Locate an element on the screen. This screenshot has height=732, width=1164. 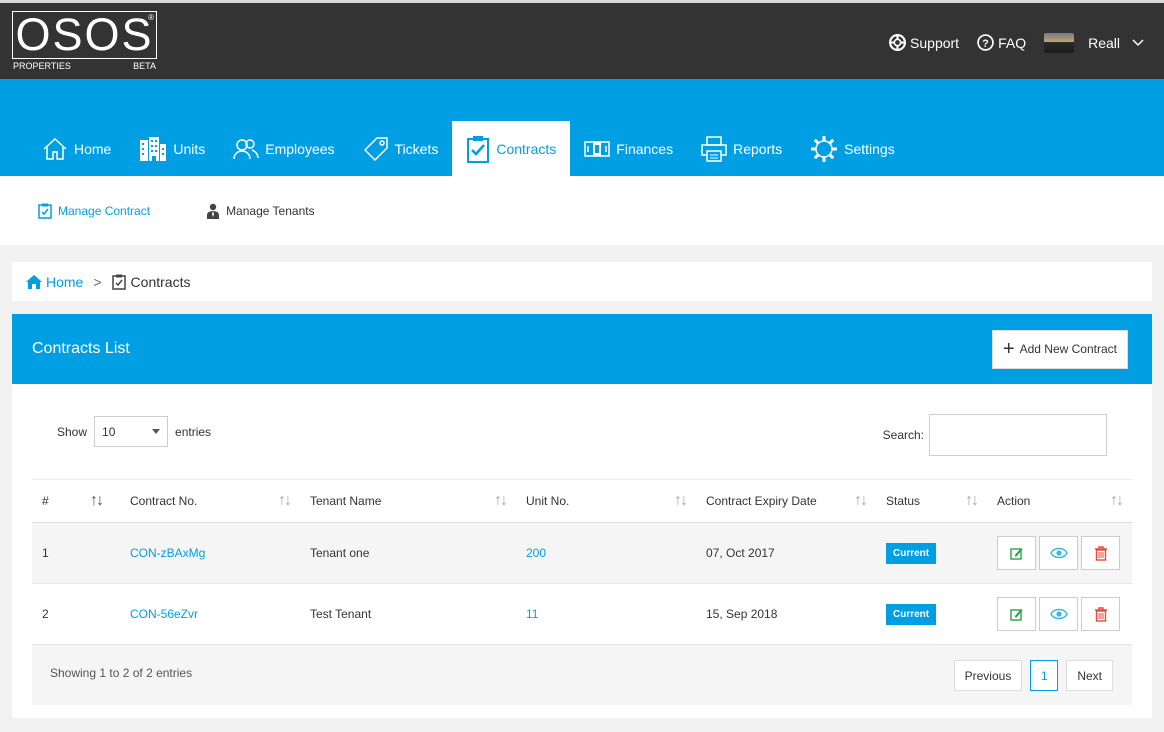
breadcrumb-current-label: Contracts is located at coordinates (160, 281).